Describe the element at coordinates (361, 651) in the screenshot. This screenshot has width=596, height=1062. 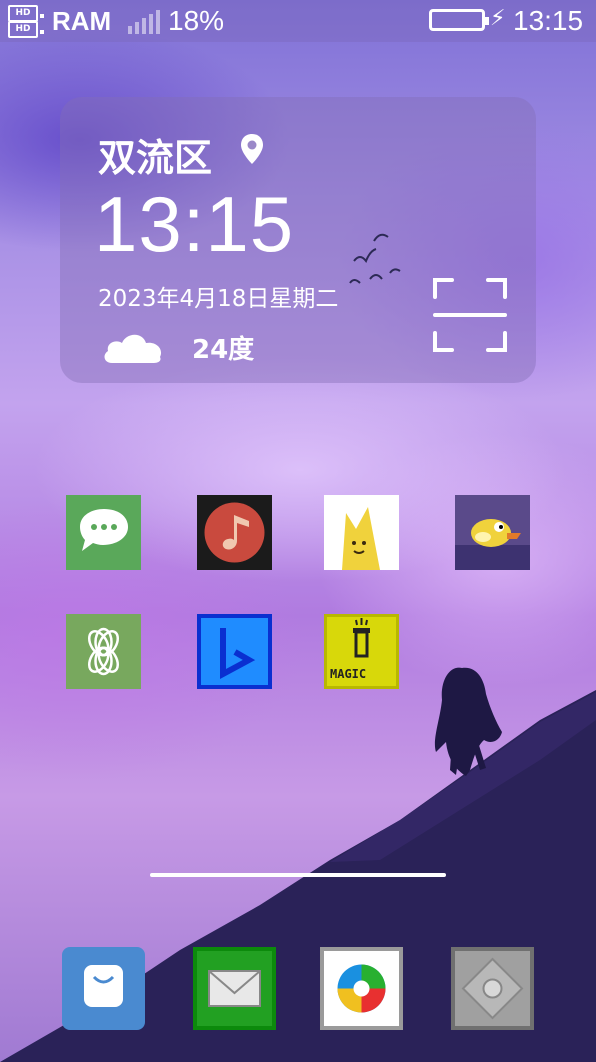
I see `magic-flashlight-app-icon: MAGIC` at that location.